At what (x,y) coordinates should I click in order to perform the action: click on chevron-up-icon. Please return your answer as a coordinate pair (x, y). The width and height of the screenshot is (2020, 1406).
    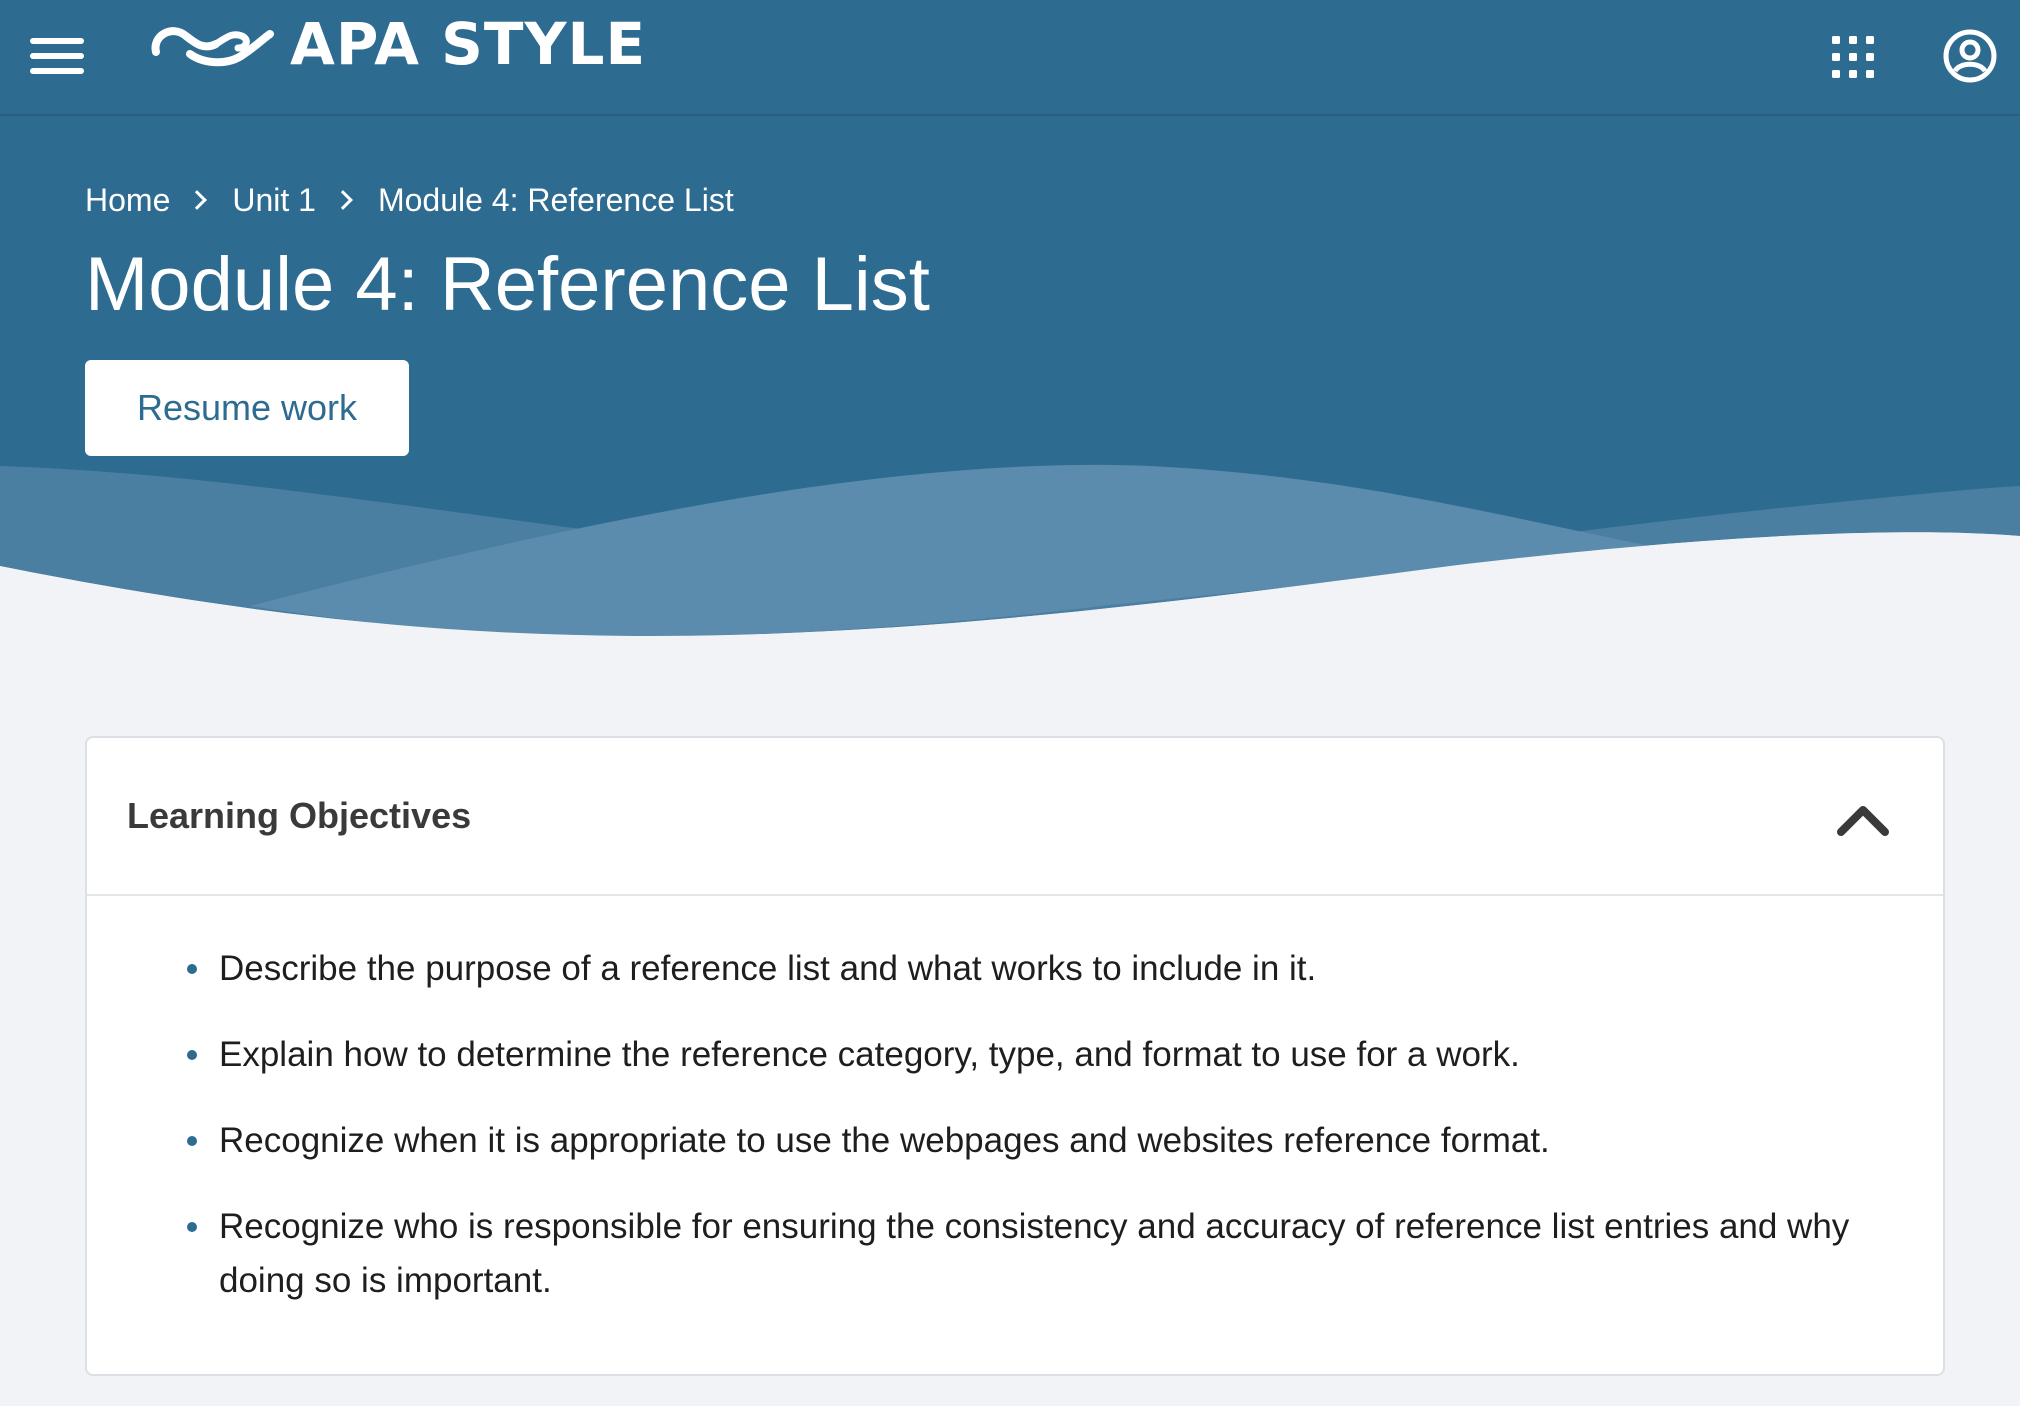
    Looking at the image, I should click on (1863, 818).